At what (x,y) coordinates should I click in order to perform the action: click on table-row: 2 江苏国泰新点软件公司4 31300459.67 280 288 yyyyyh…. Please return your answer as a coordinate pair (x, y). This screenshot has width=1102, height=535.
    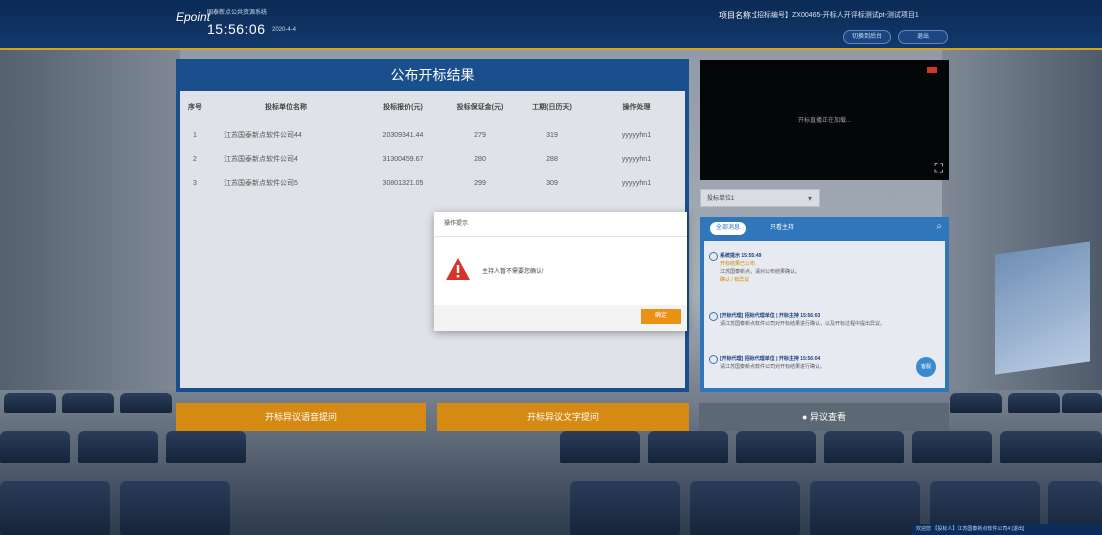
    Looking at the image, I should click on (432, 159).